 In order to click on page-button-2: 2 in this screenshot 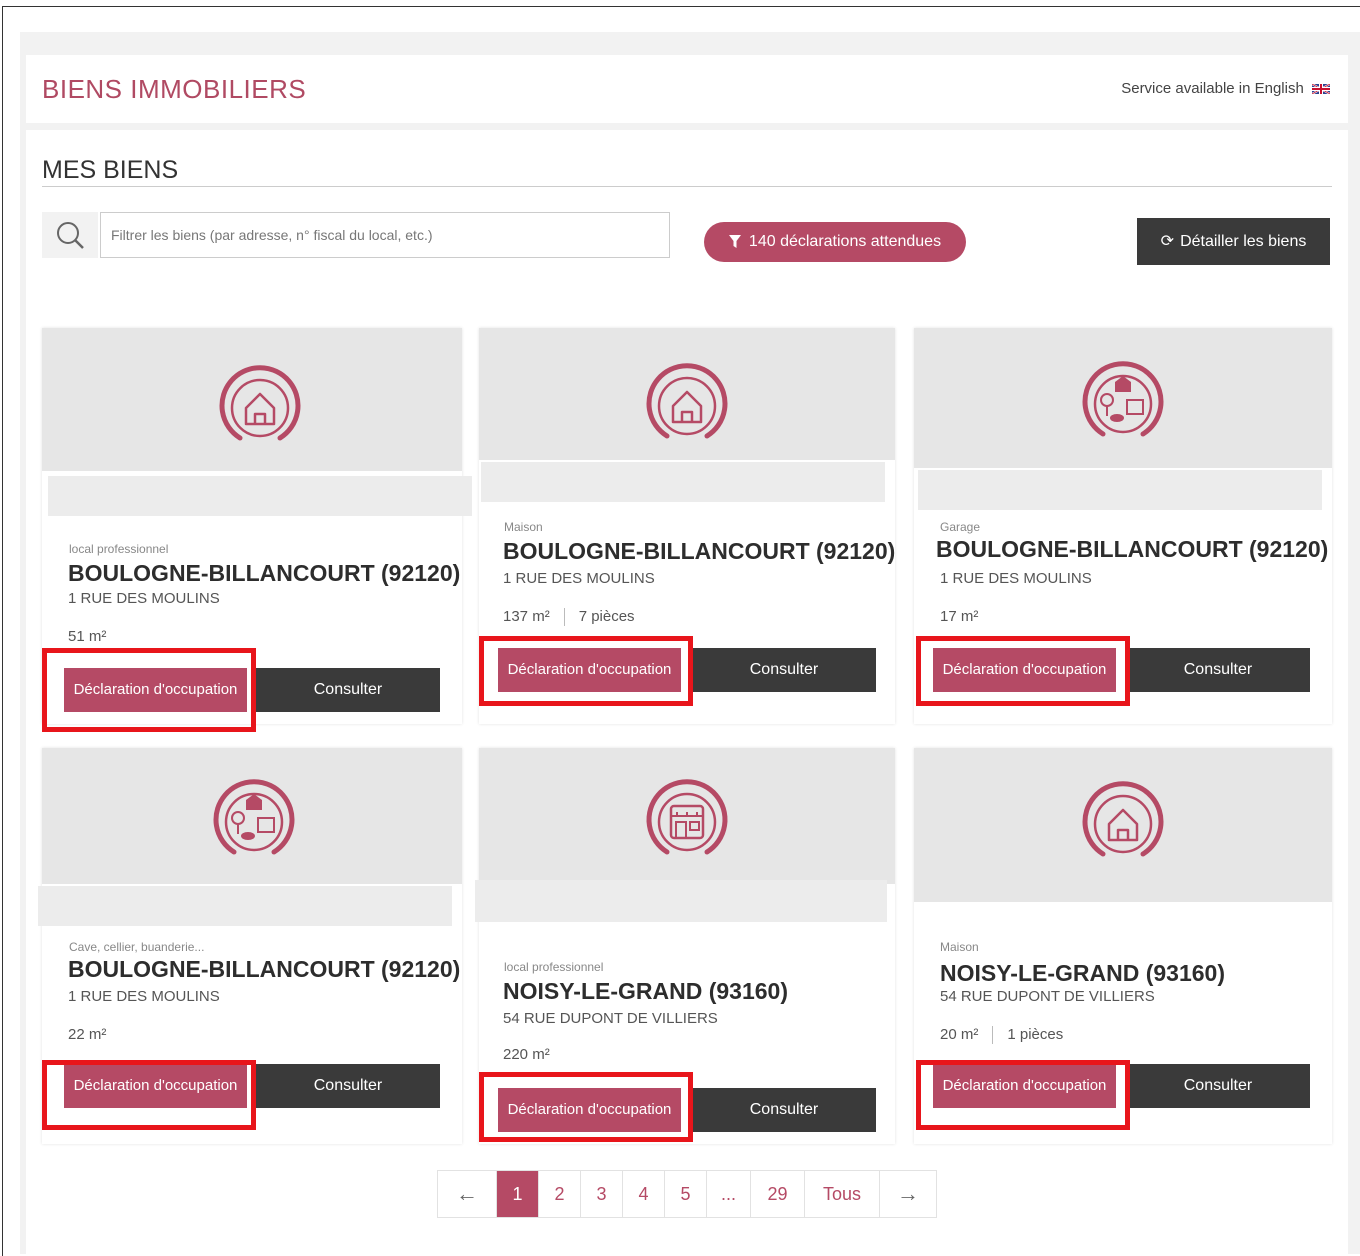, I will do `click(560, 1194)`.